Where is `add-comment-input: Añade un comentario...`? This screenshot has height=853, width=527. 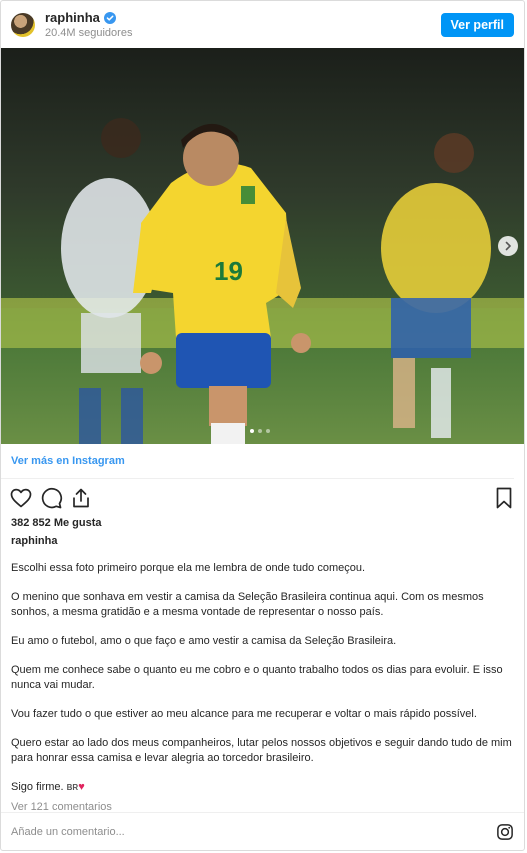 add-comment-input: Añade un comentario... is located at coordinates (253, 832).